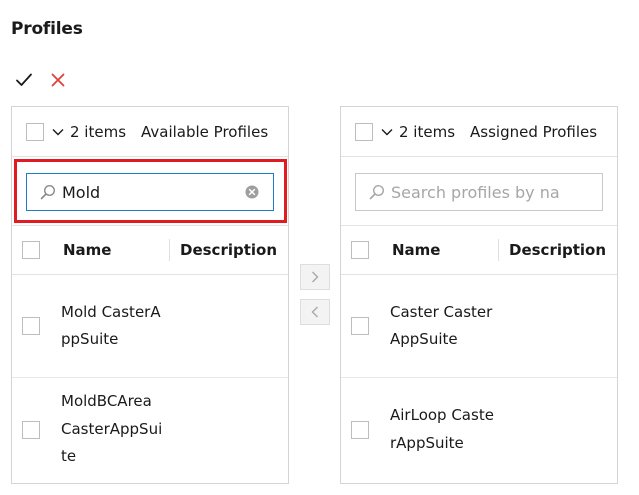 The height and width of the screenshot is (495, 639). I want to click on profile-name: Caster CasterAppSuite, so click(441, 325).